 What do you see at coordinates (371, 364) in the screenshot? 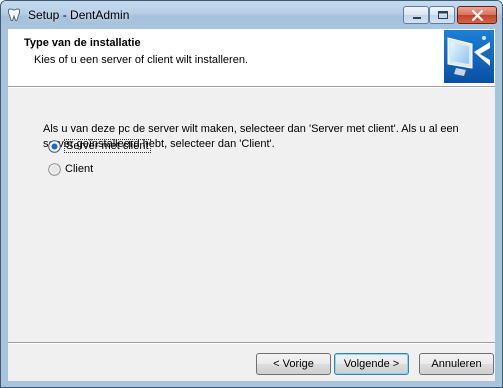
I see `next-button: Volgende >` at bounding box center [371, 364].